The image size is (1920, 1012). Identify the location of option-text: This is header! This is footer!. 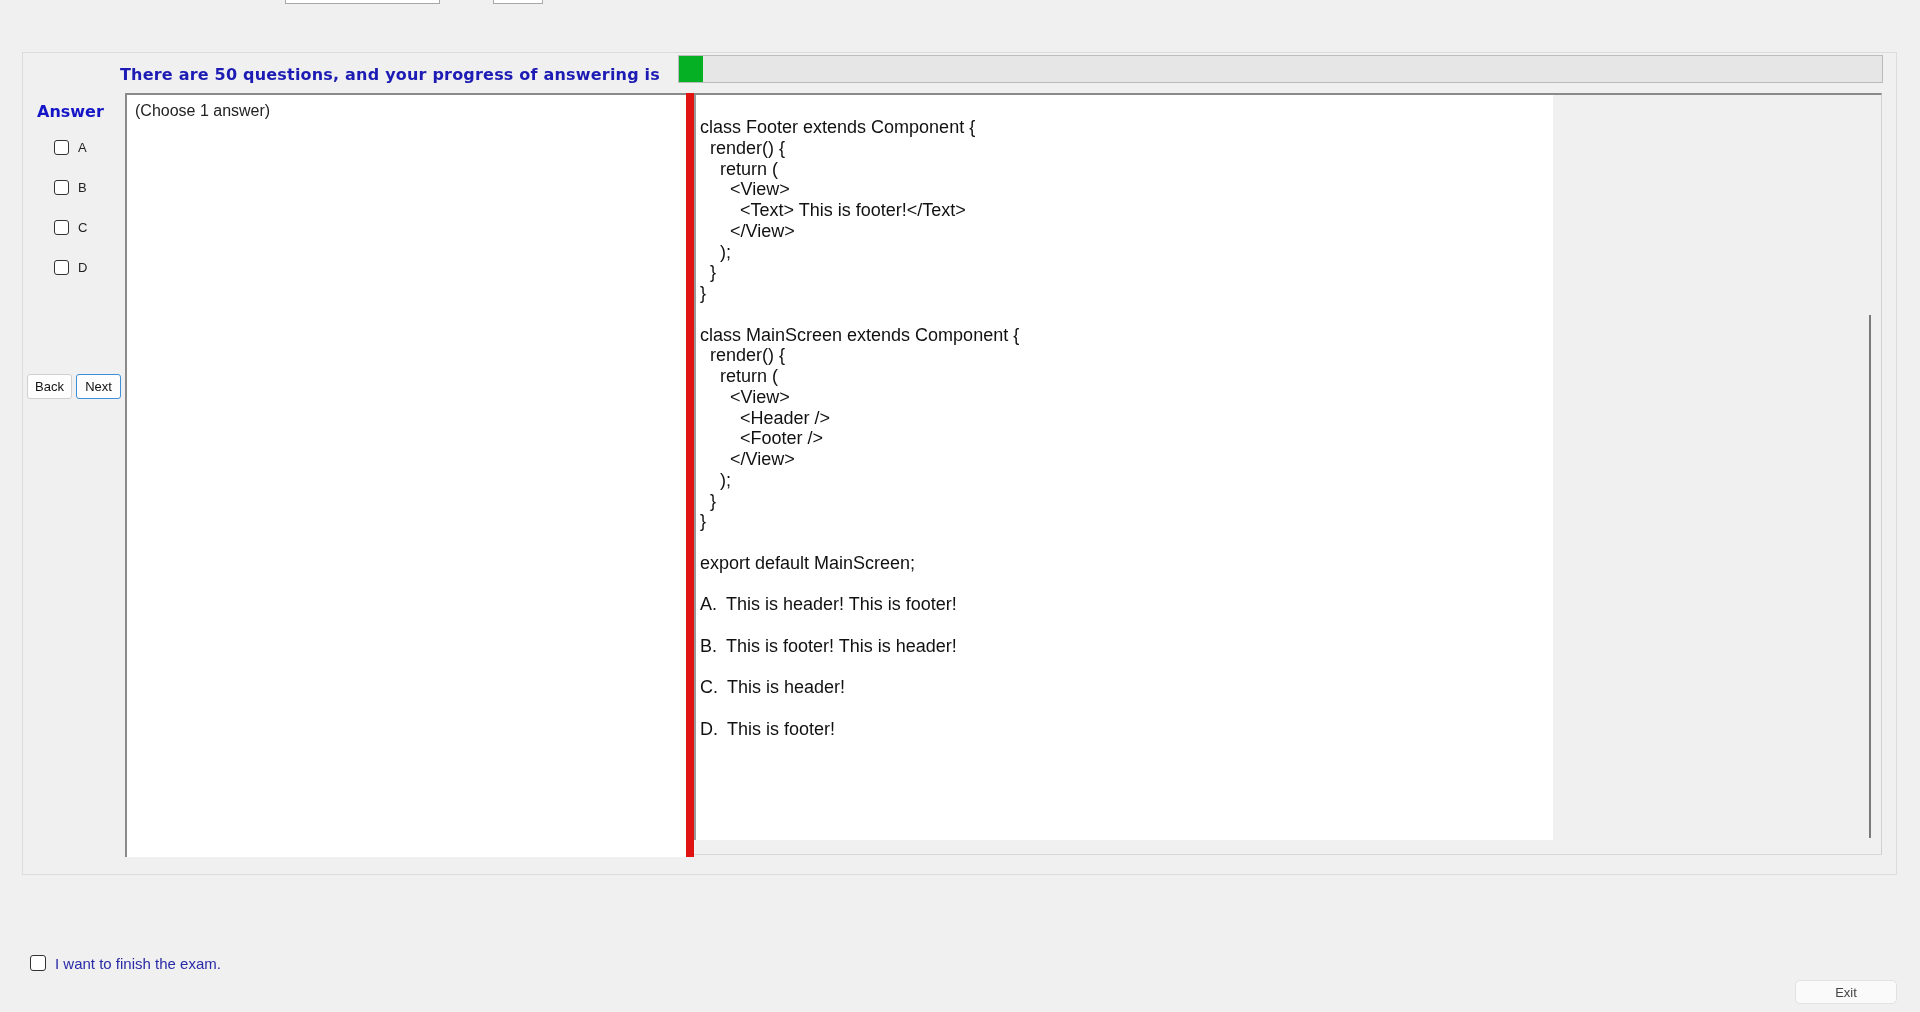
(841, 604).